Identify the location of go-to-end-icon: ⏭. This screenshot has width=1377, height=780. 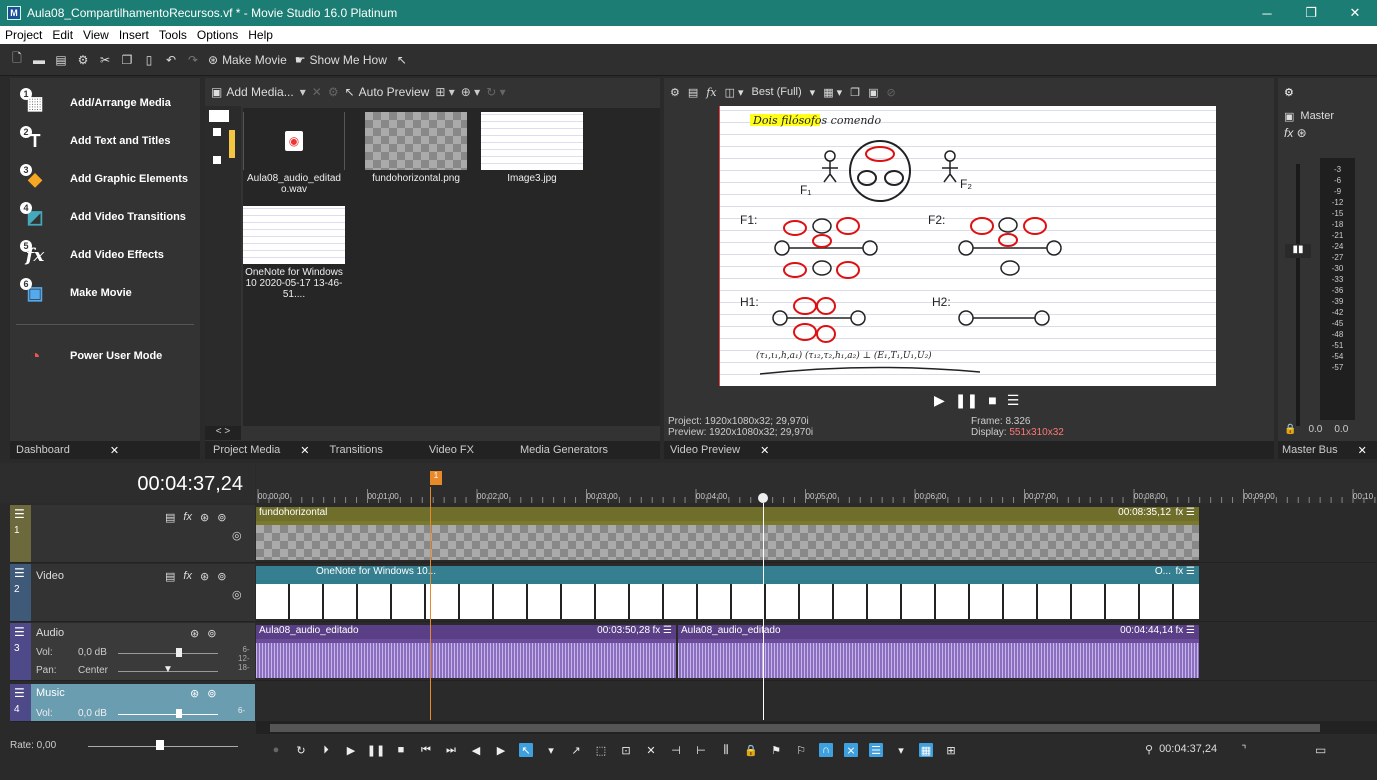
(451, 750).